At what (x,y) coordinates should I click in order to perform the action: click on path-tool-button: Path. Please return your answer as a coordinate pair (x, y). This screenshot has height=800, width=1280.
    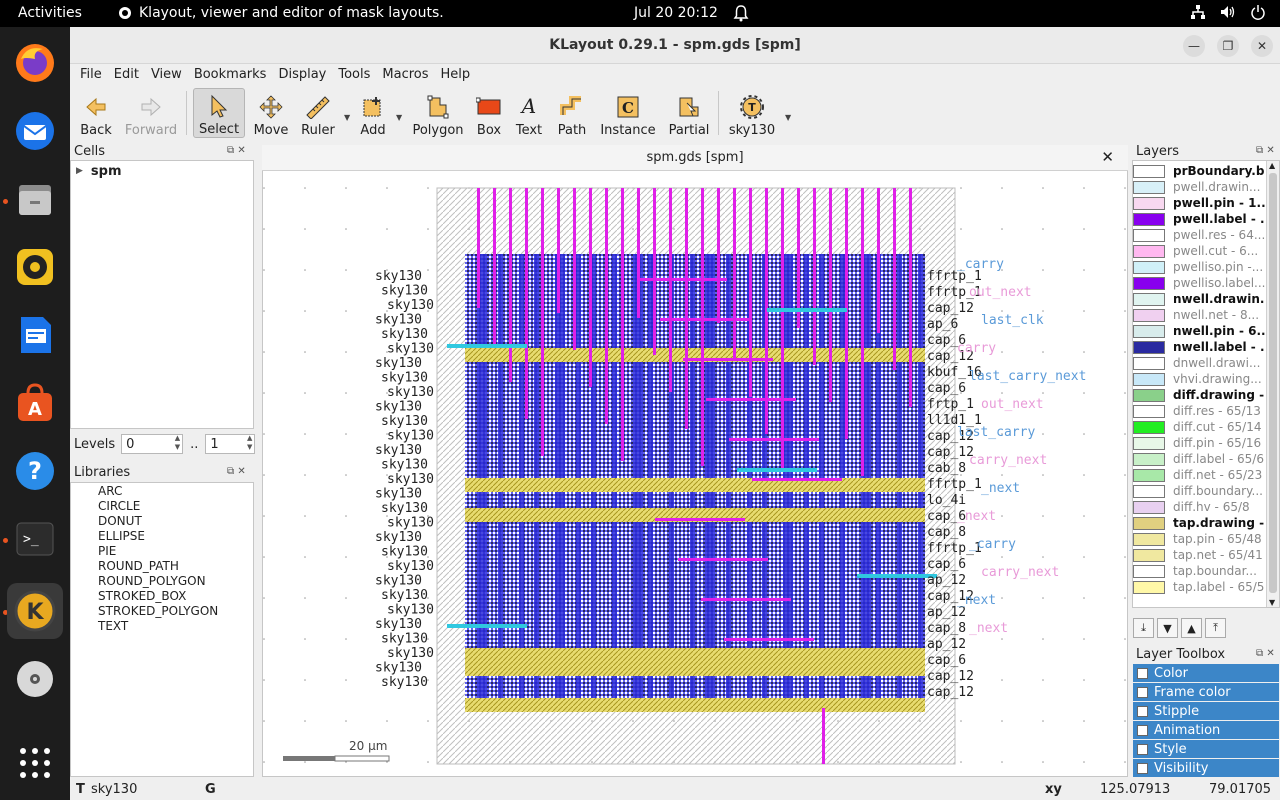
    Looking at the image, I should click on (572, 113).